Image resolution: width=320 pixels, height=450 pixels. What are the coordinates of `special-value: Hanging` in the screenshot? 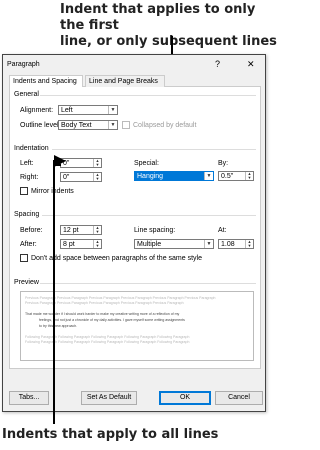 It's located at (150, 176).